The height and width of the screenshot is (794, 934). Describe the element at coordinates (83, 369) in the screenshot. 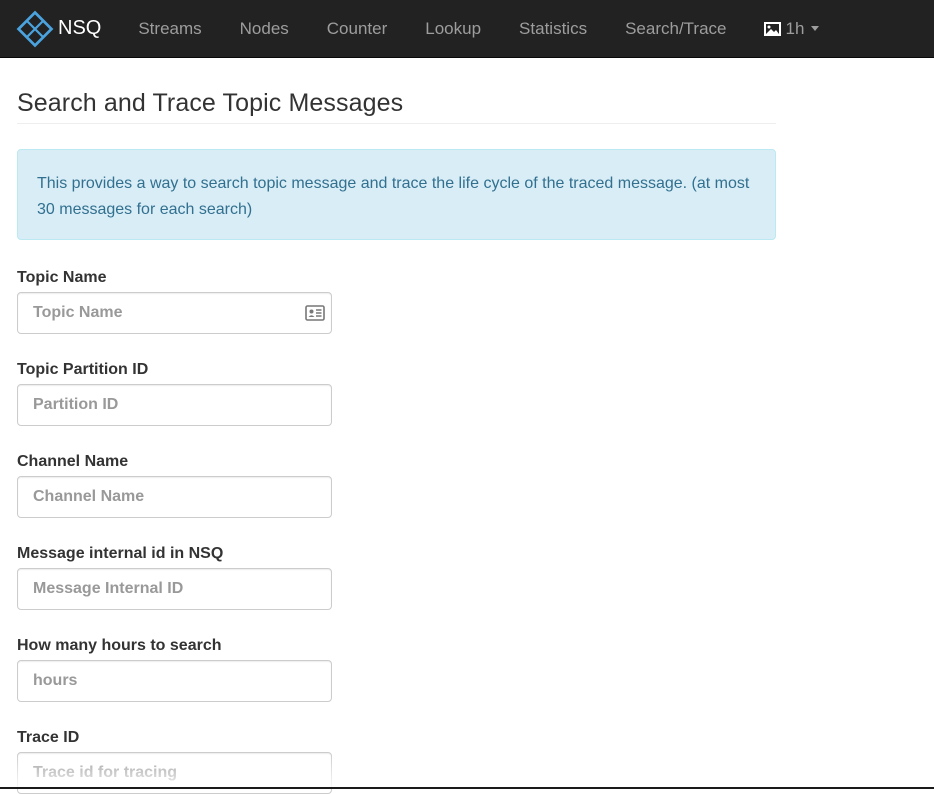

I see `partition-id-label: Topic Partition ID` at that location.